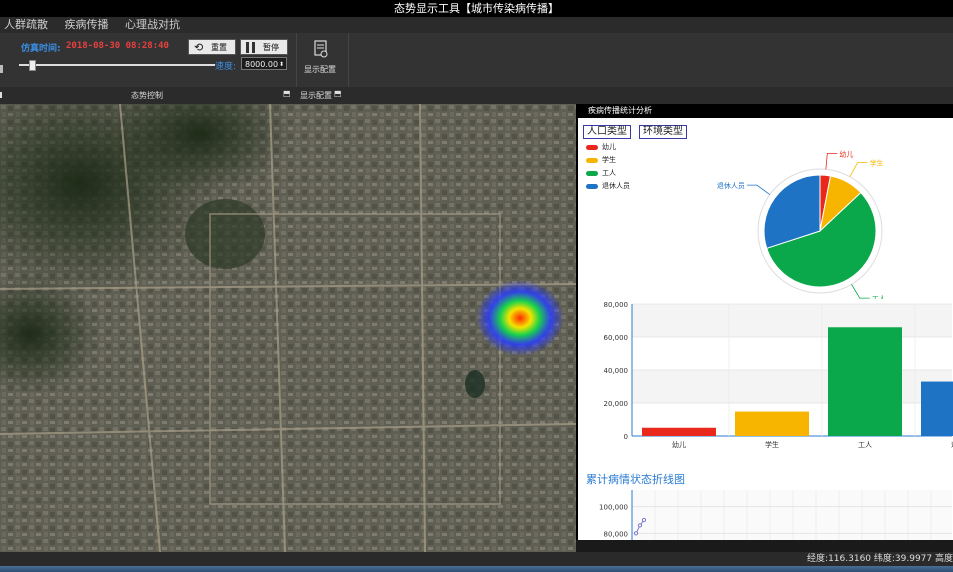  Describe the element at coordinates (219, 47) in the screenshot. I see `reset-label: 重置` at that location.